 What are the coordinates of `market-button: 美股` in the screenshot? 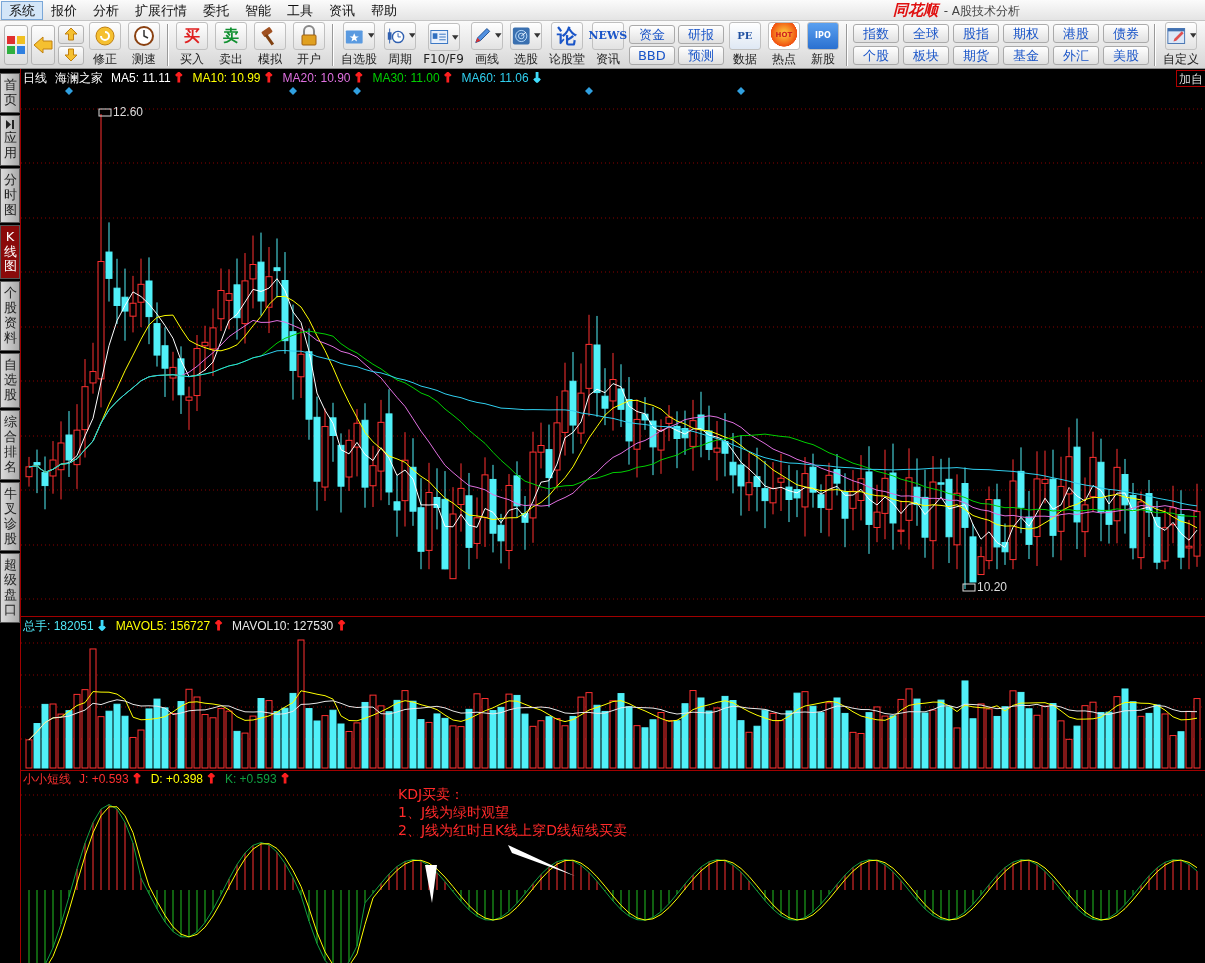 It's located at (1125, 55).